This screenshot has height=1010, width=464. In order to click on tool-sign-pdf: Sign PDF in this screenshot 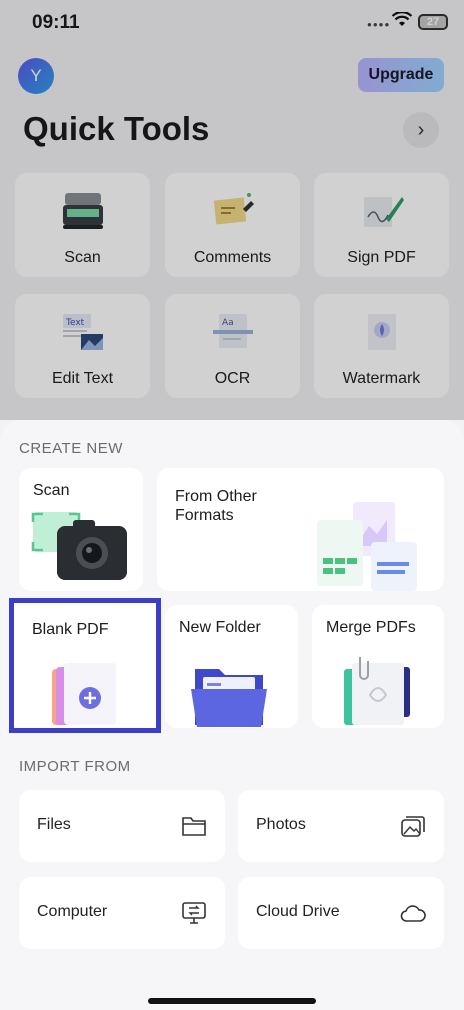, I will do `click(381, 225)`.